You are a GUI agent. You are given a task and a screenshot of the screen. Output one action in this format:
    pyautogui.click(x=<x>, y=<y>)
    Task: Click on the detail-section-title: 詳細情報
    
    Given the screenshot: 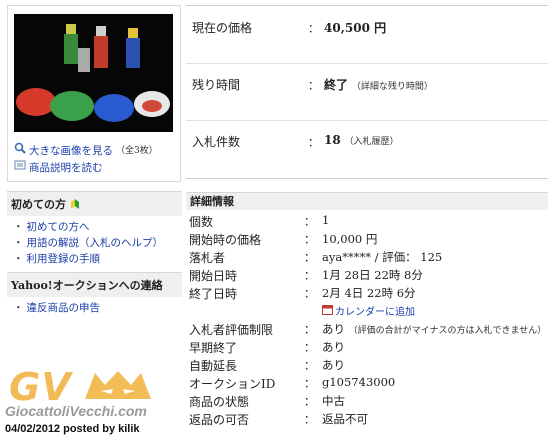 What is the action you would take?
    pyautogui.click(x=367, y=201)
    